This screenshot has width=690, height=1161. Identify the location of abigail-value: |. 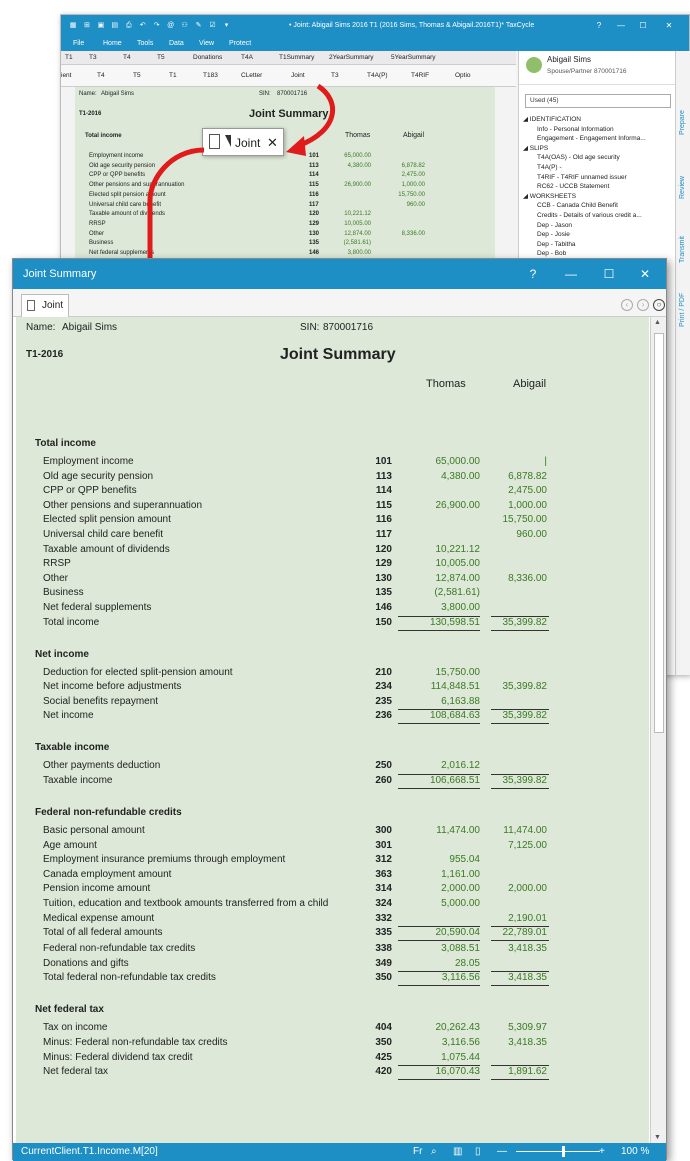
(514, 461).